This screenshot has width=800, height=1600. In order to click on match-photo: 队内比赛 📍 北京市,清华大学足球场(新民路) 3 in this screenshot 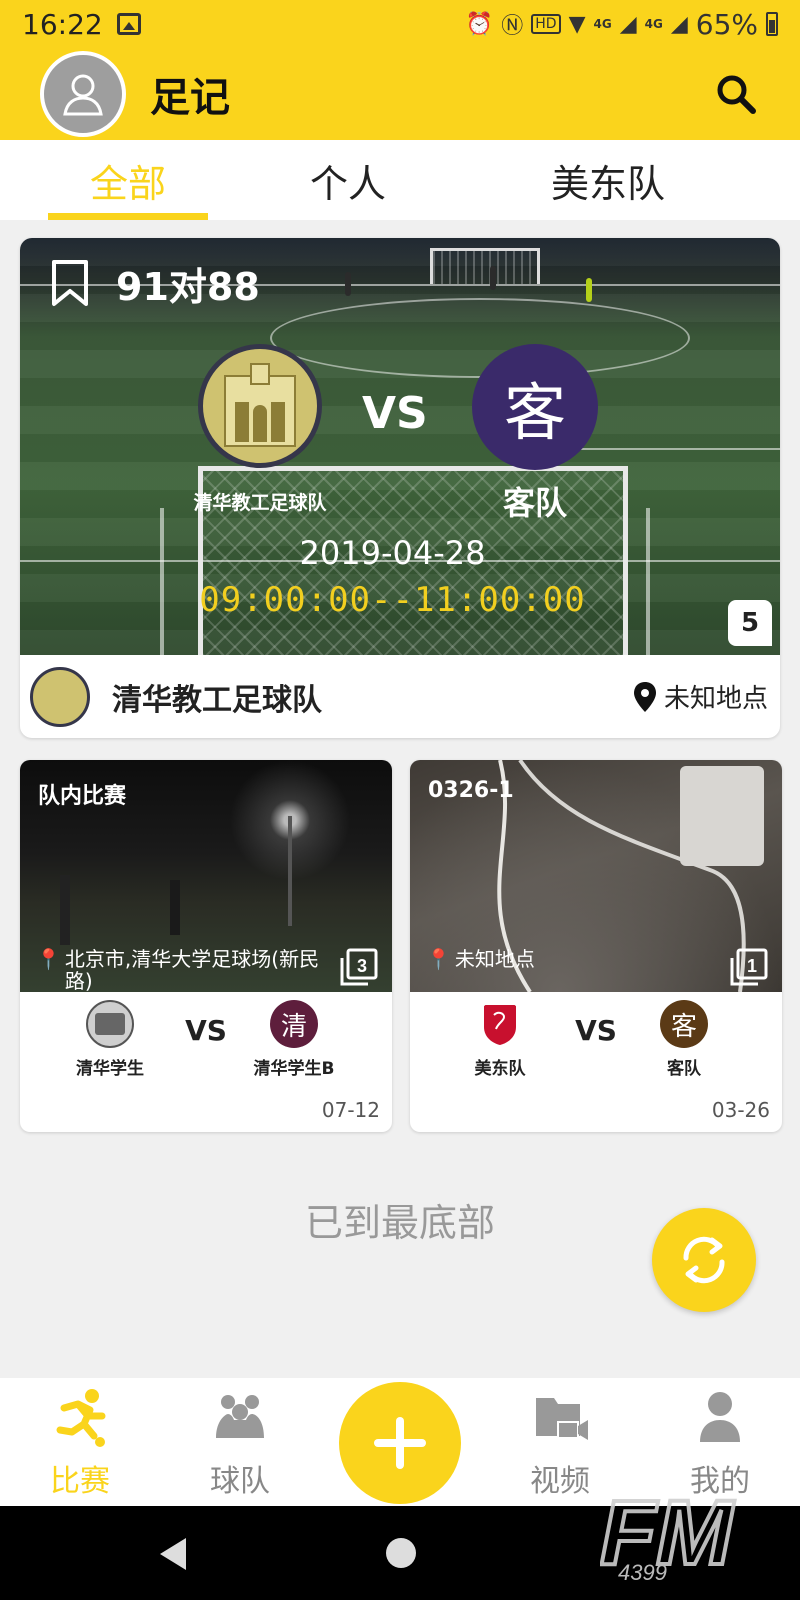, I will do `click(206, 876)`.